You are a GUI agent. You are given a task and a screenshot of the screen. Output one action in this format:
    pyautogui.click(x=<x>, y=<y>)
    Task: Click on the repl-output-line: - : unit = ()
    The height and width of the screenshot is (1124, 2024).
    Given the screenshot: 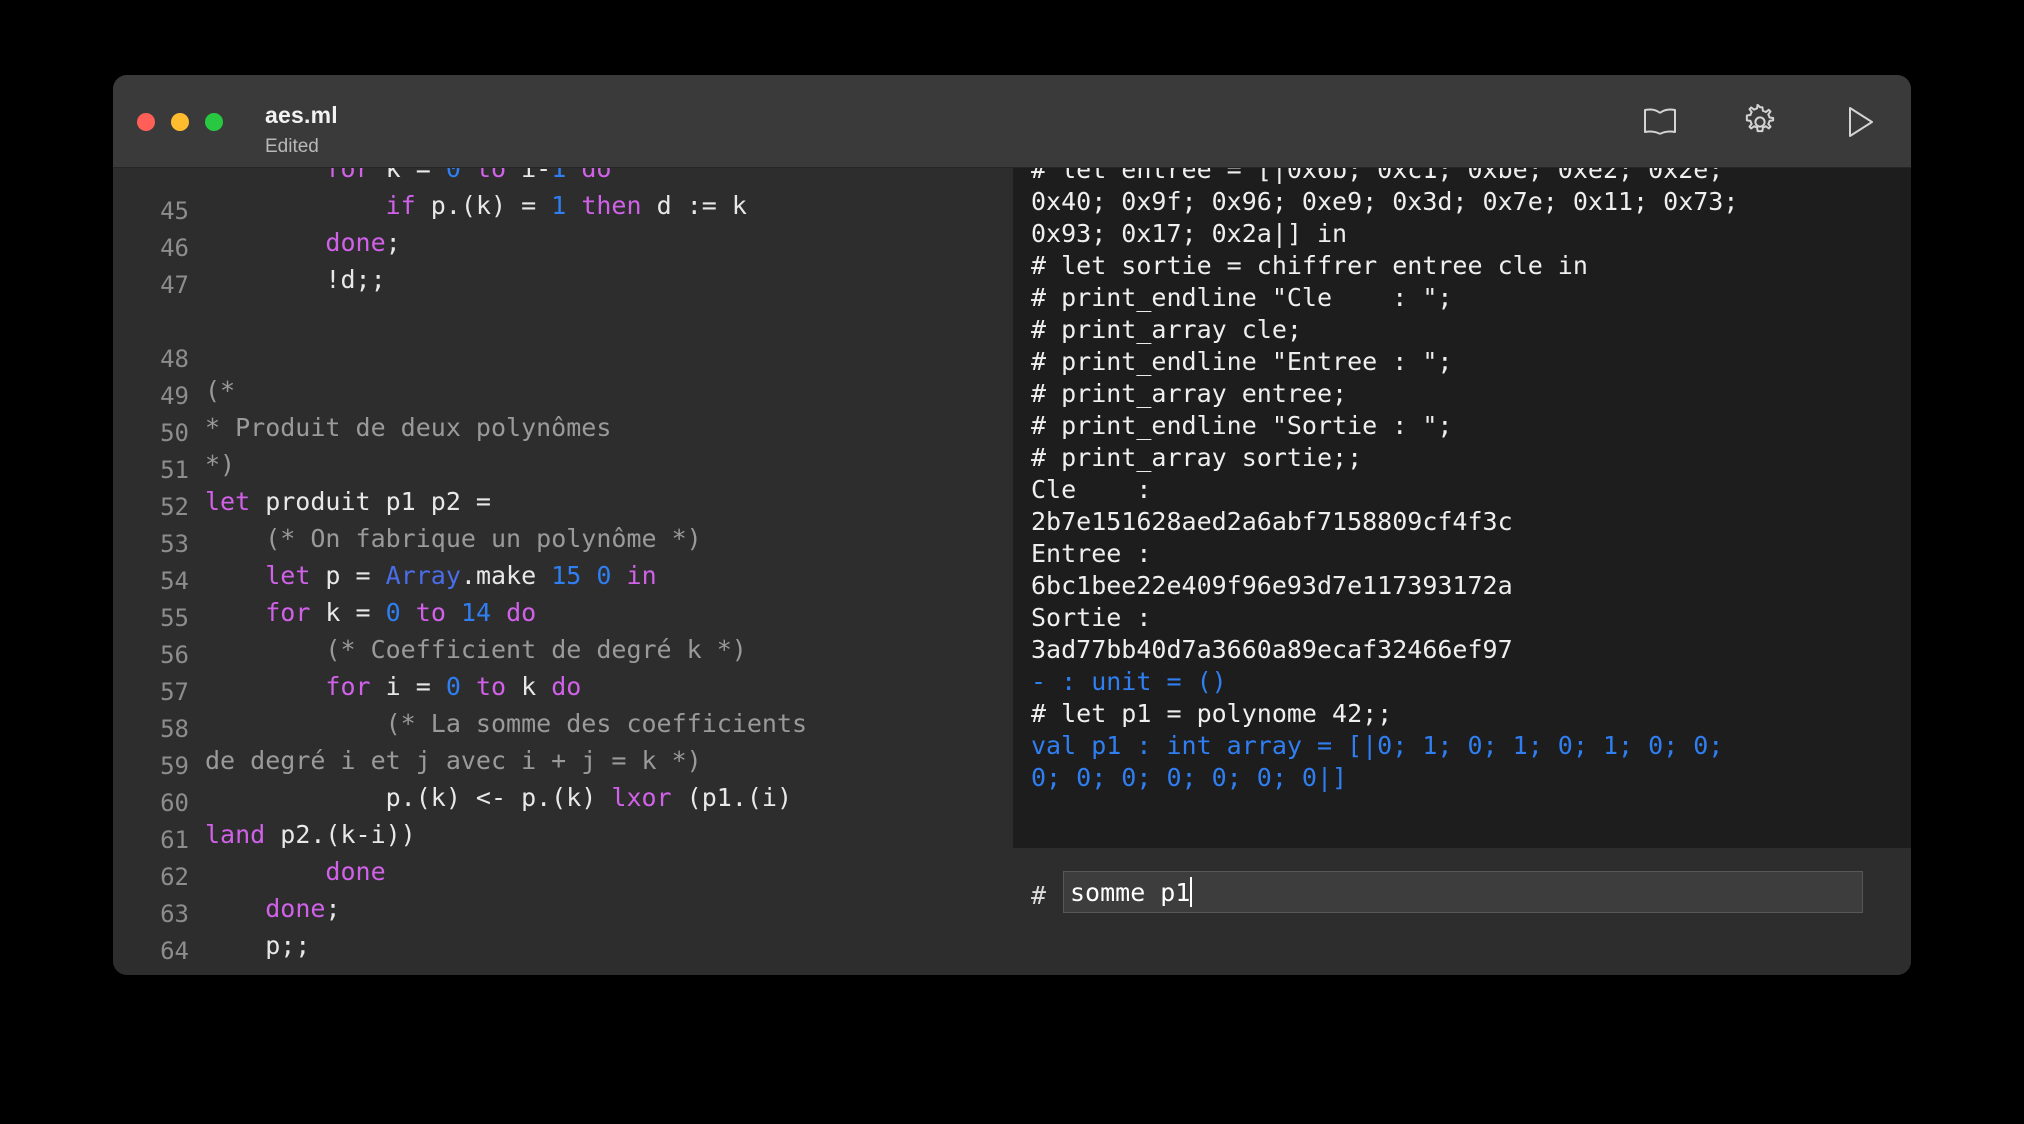 What is the action you would take?
    pyautogui.click(x=1129, y=681)
    